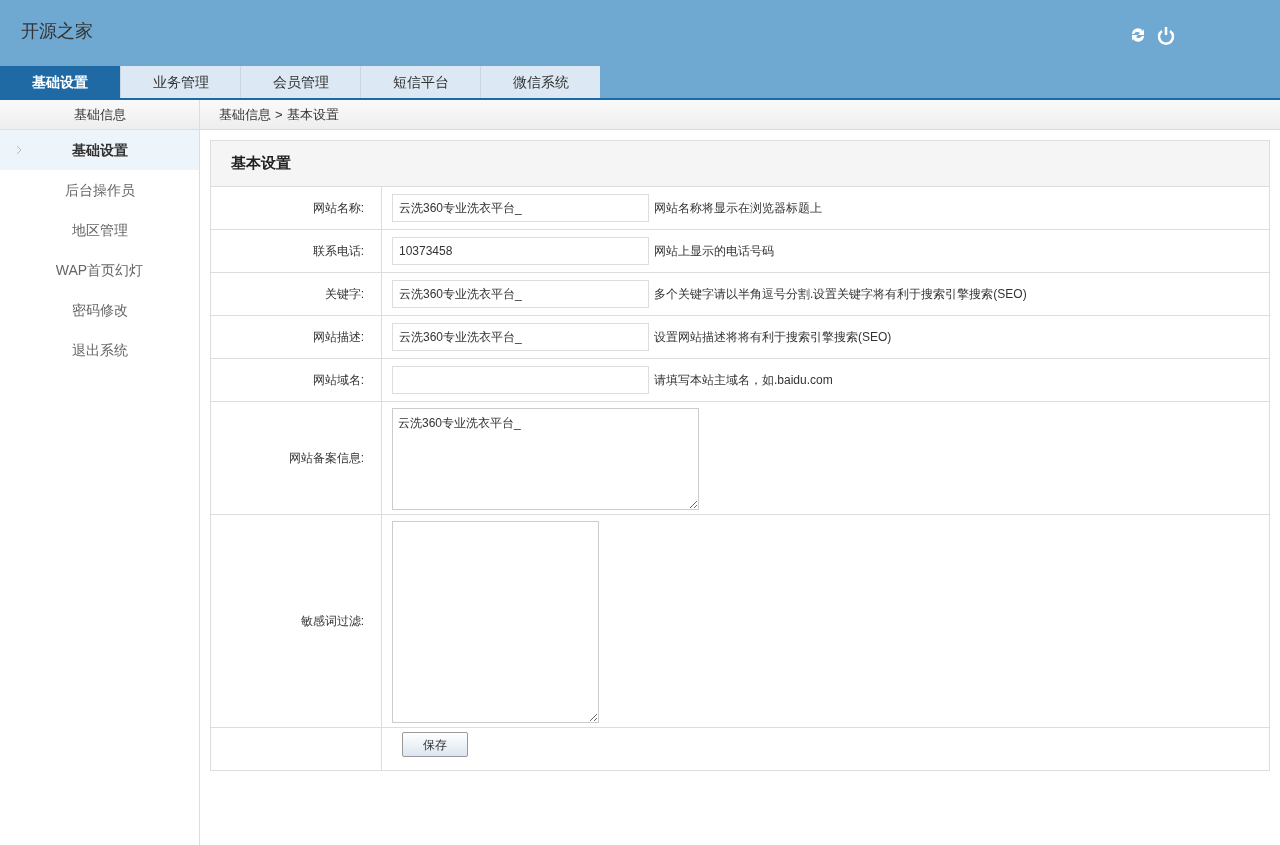 The width and height of the screenshot is (1280, 845). I want to click on sidebar-item: WAP首页幻灯, so click(99, 270).